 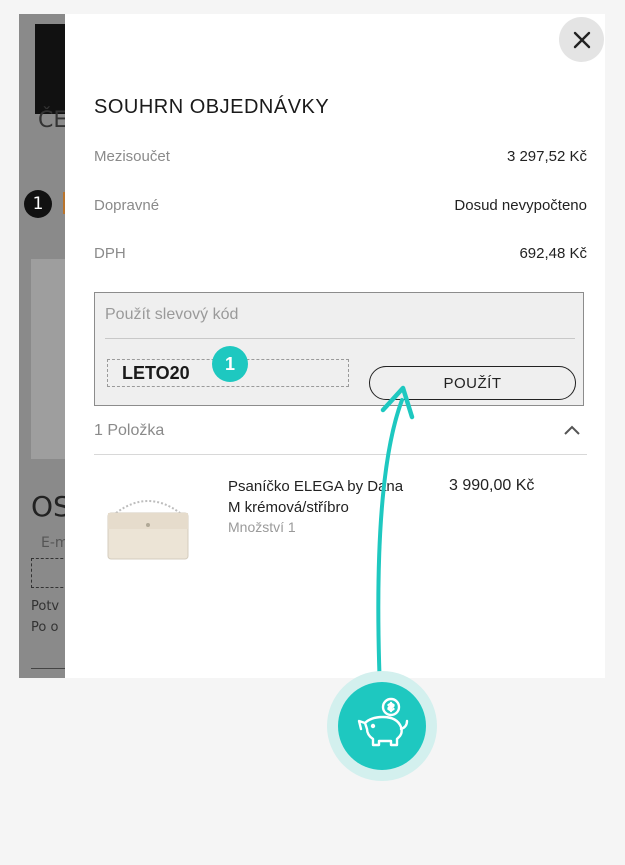 What do you see at coordinates (172, 314) in the screenshot?
I see `coupon-label: Použít slevový kód` at bounding box center [172, 314].